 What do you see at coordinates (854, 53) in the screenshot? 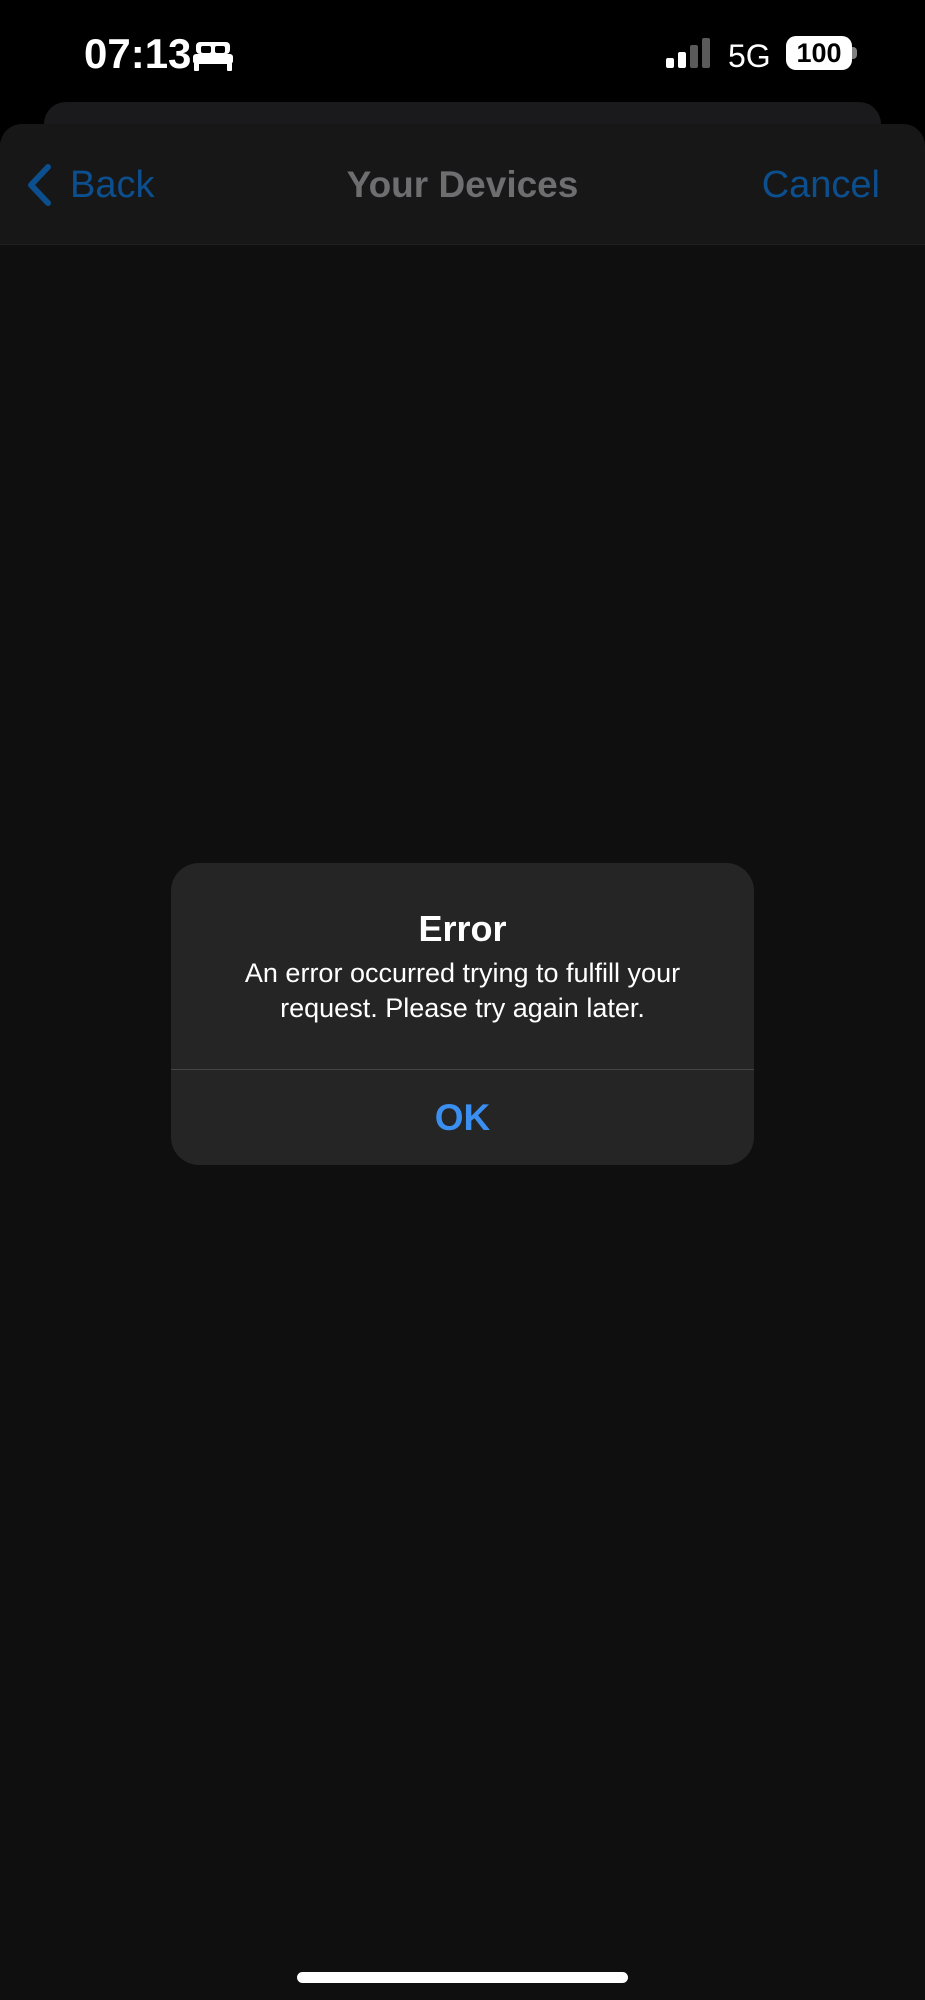
I see `battery-nub` at bounding box center [854, 53].